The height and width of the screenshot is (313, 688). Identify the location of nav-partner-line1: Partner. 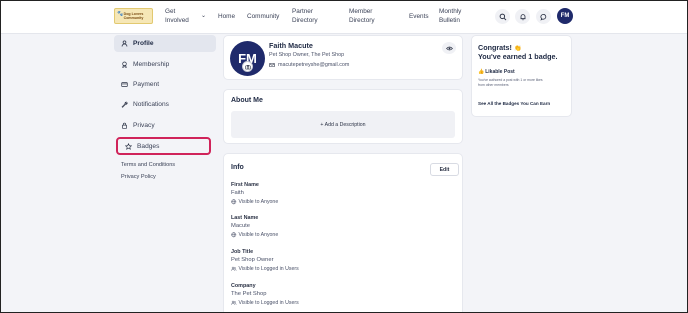
(302, 11).